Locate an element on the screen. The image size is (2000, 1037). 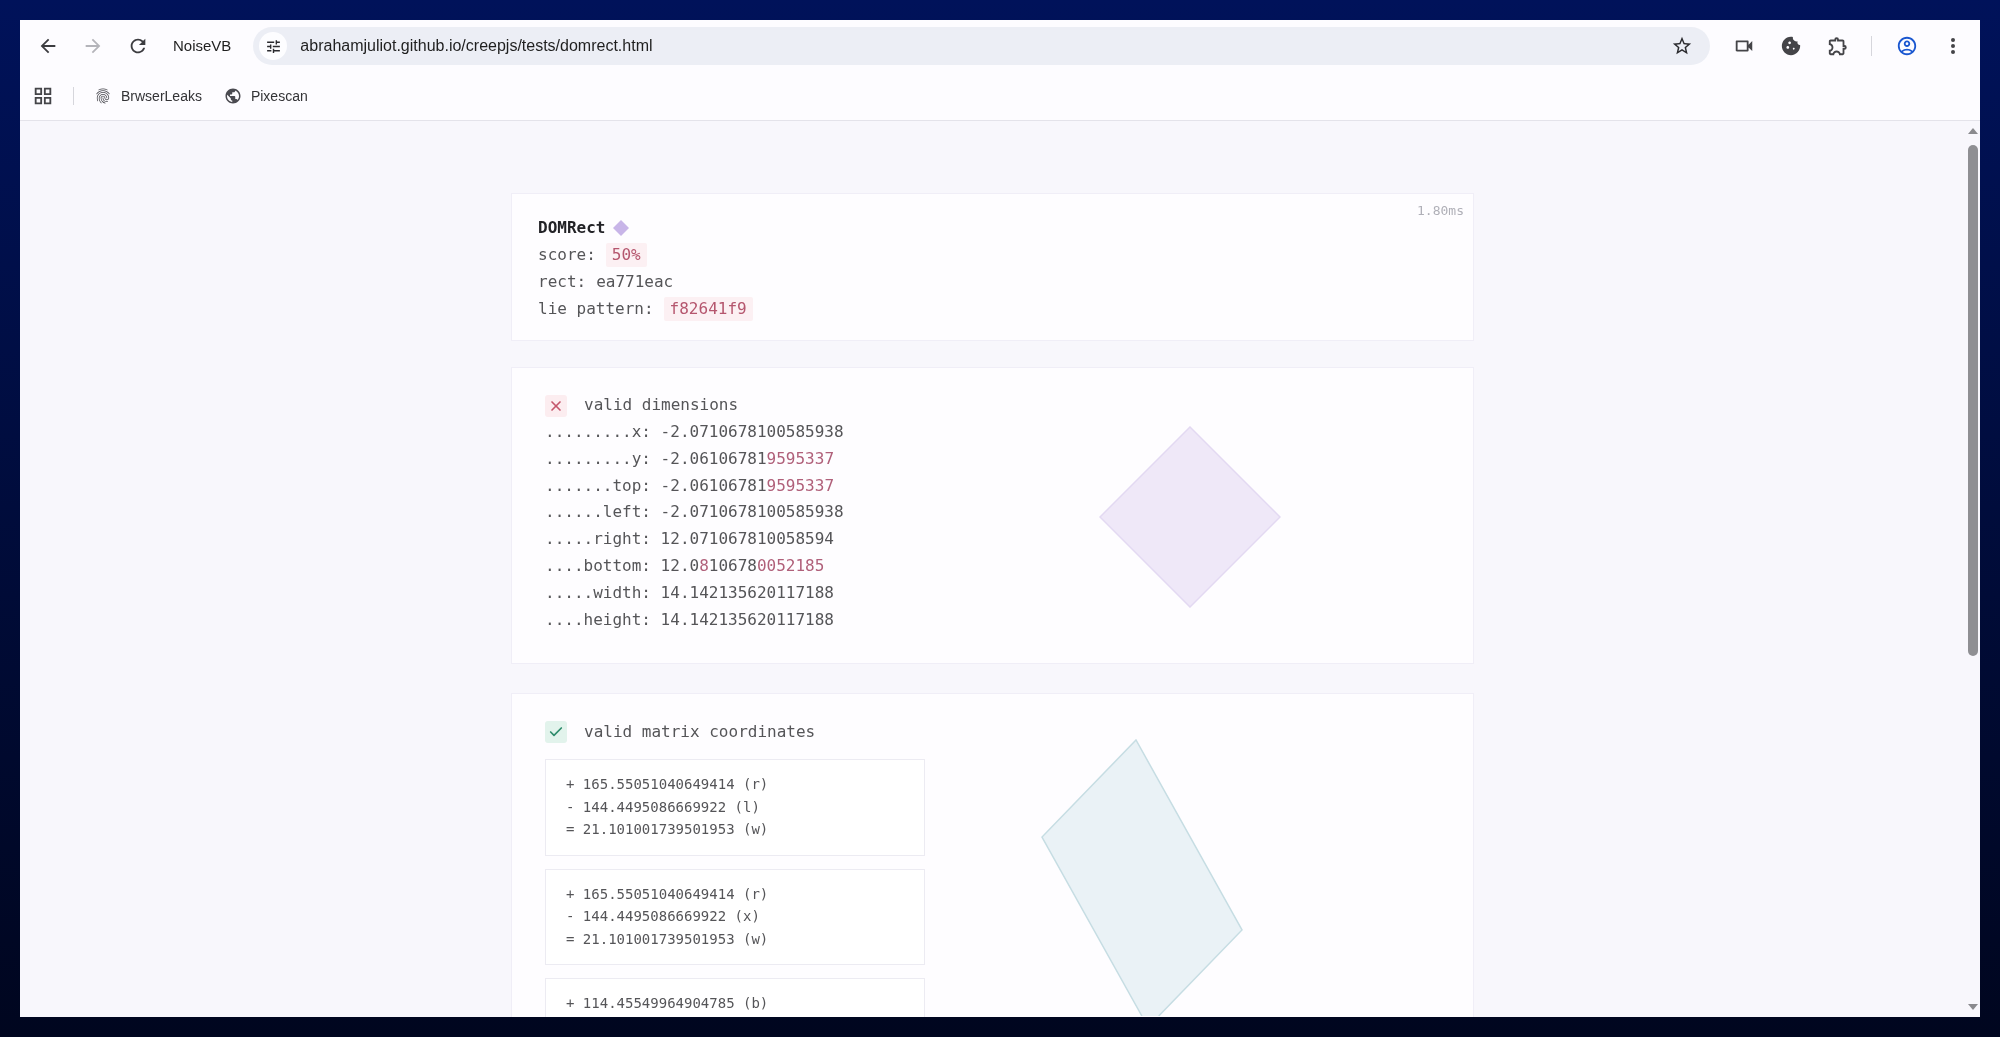
cookie-icon is located at coordinates (1791, 46).